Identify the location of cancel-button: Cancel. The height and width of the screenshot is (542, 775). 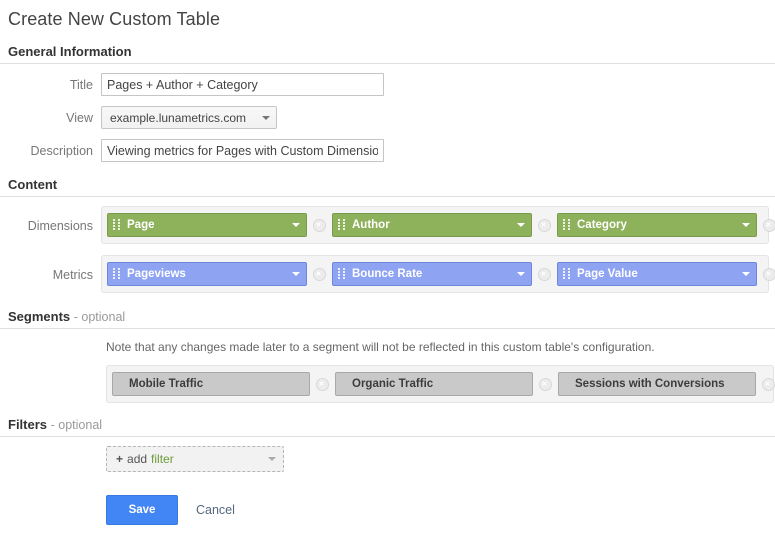
(215, 510).